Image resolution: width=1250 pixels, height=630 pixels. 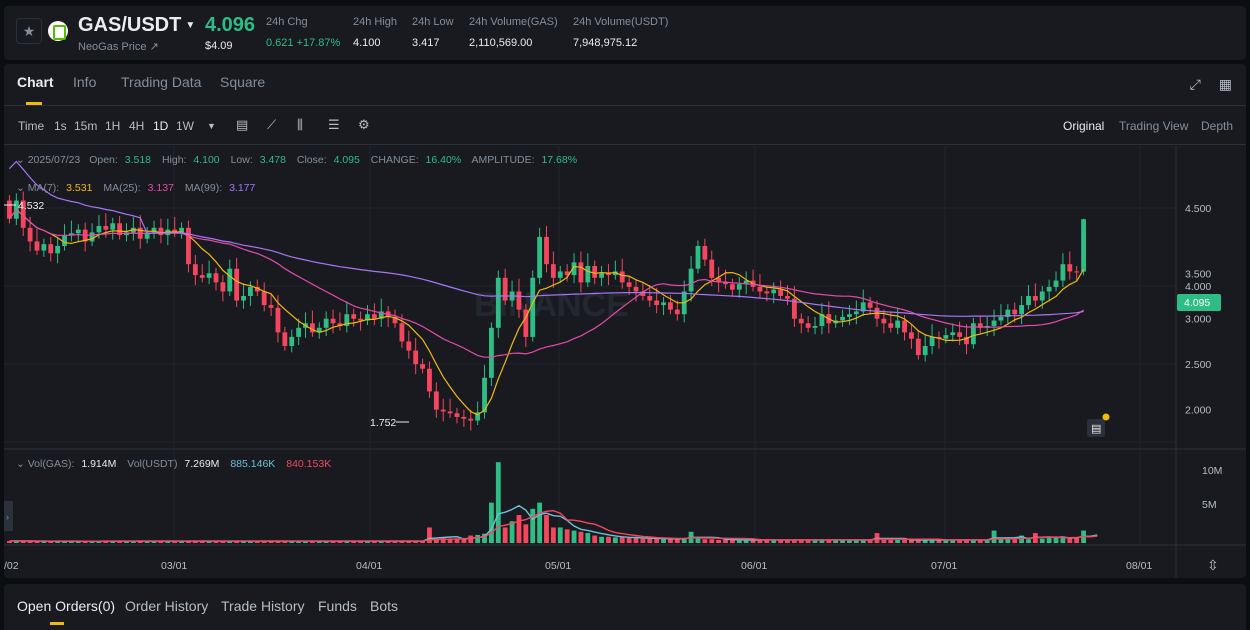 I want to click on candle-type-icon: ⫼, so click(x=300, y=125).